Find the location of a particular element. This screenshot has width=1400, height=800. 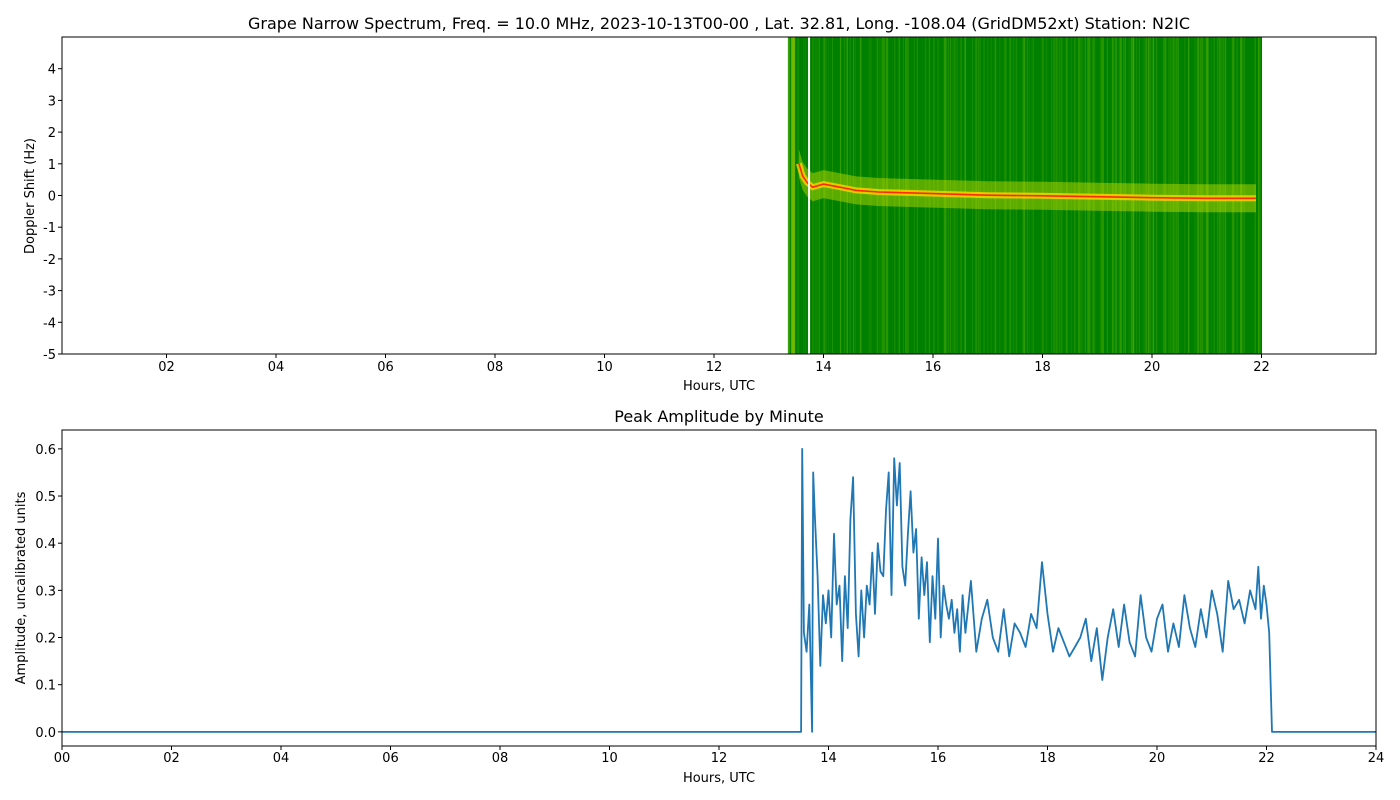

amplitude-x-tick-label: 18 is located at coordinates (1047, 758).